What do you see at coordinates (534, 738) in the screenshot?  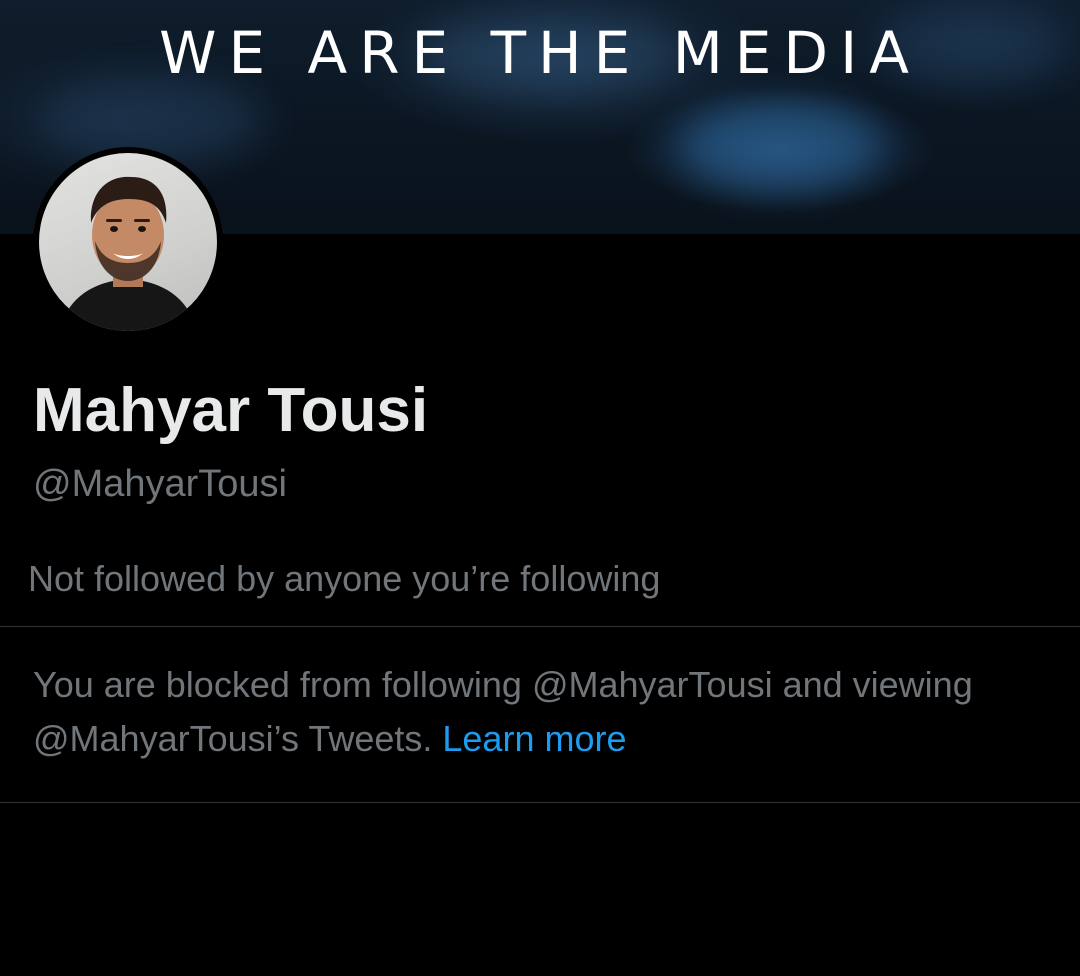 I see `learn-more-link: Learn more` at bounding box center [534, 738].